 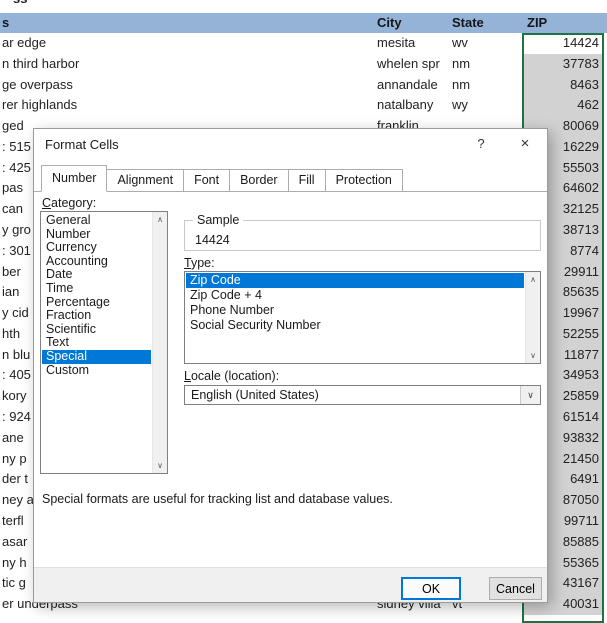 What do you see at coordinates (303, 23) in the screenshot?
I see `sheet-header-row: s City State ZIP` at bounding box center [303, 23].